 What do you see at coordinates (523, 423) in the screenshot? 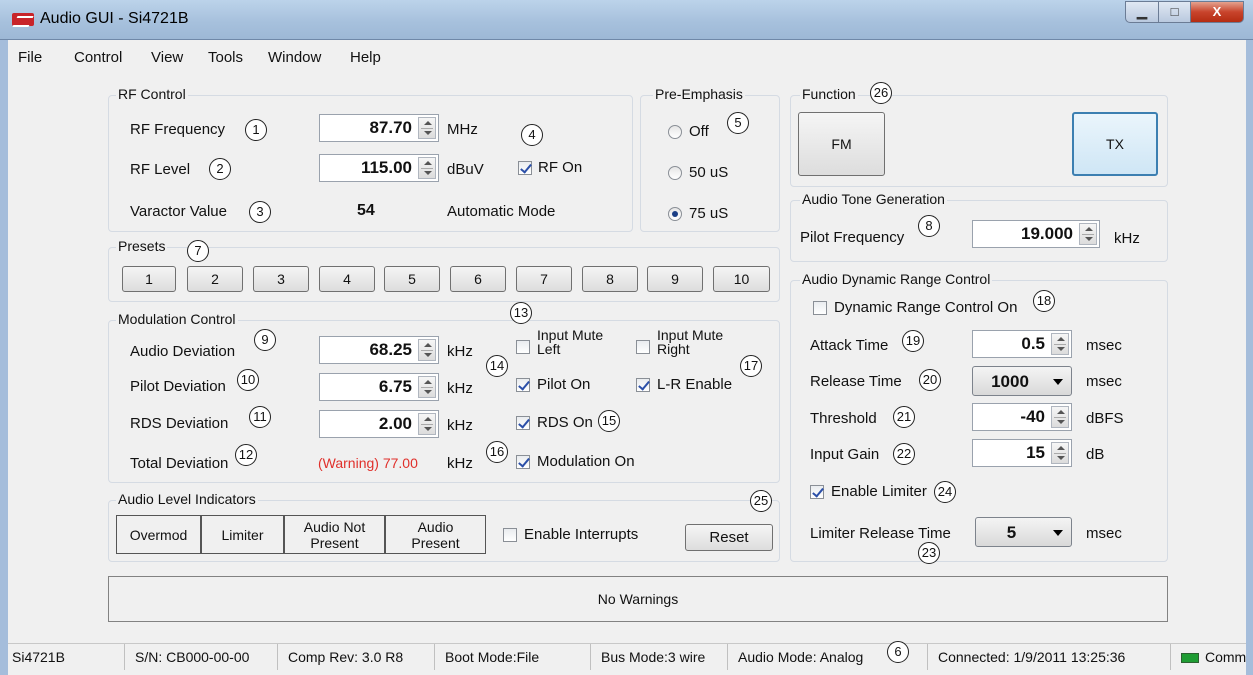
I see `rds-on-checkbox` at bounding box center [523, 423].